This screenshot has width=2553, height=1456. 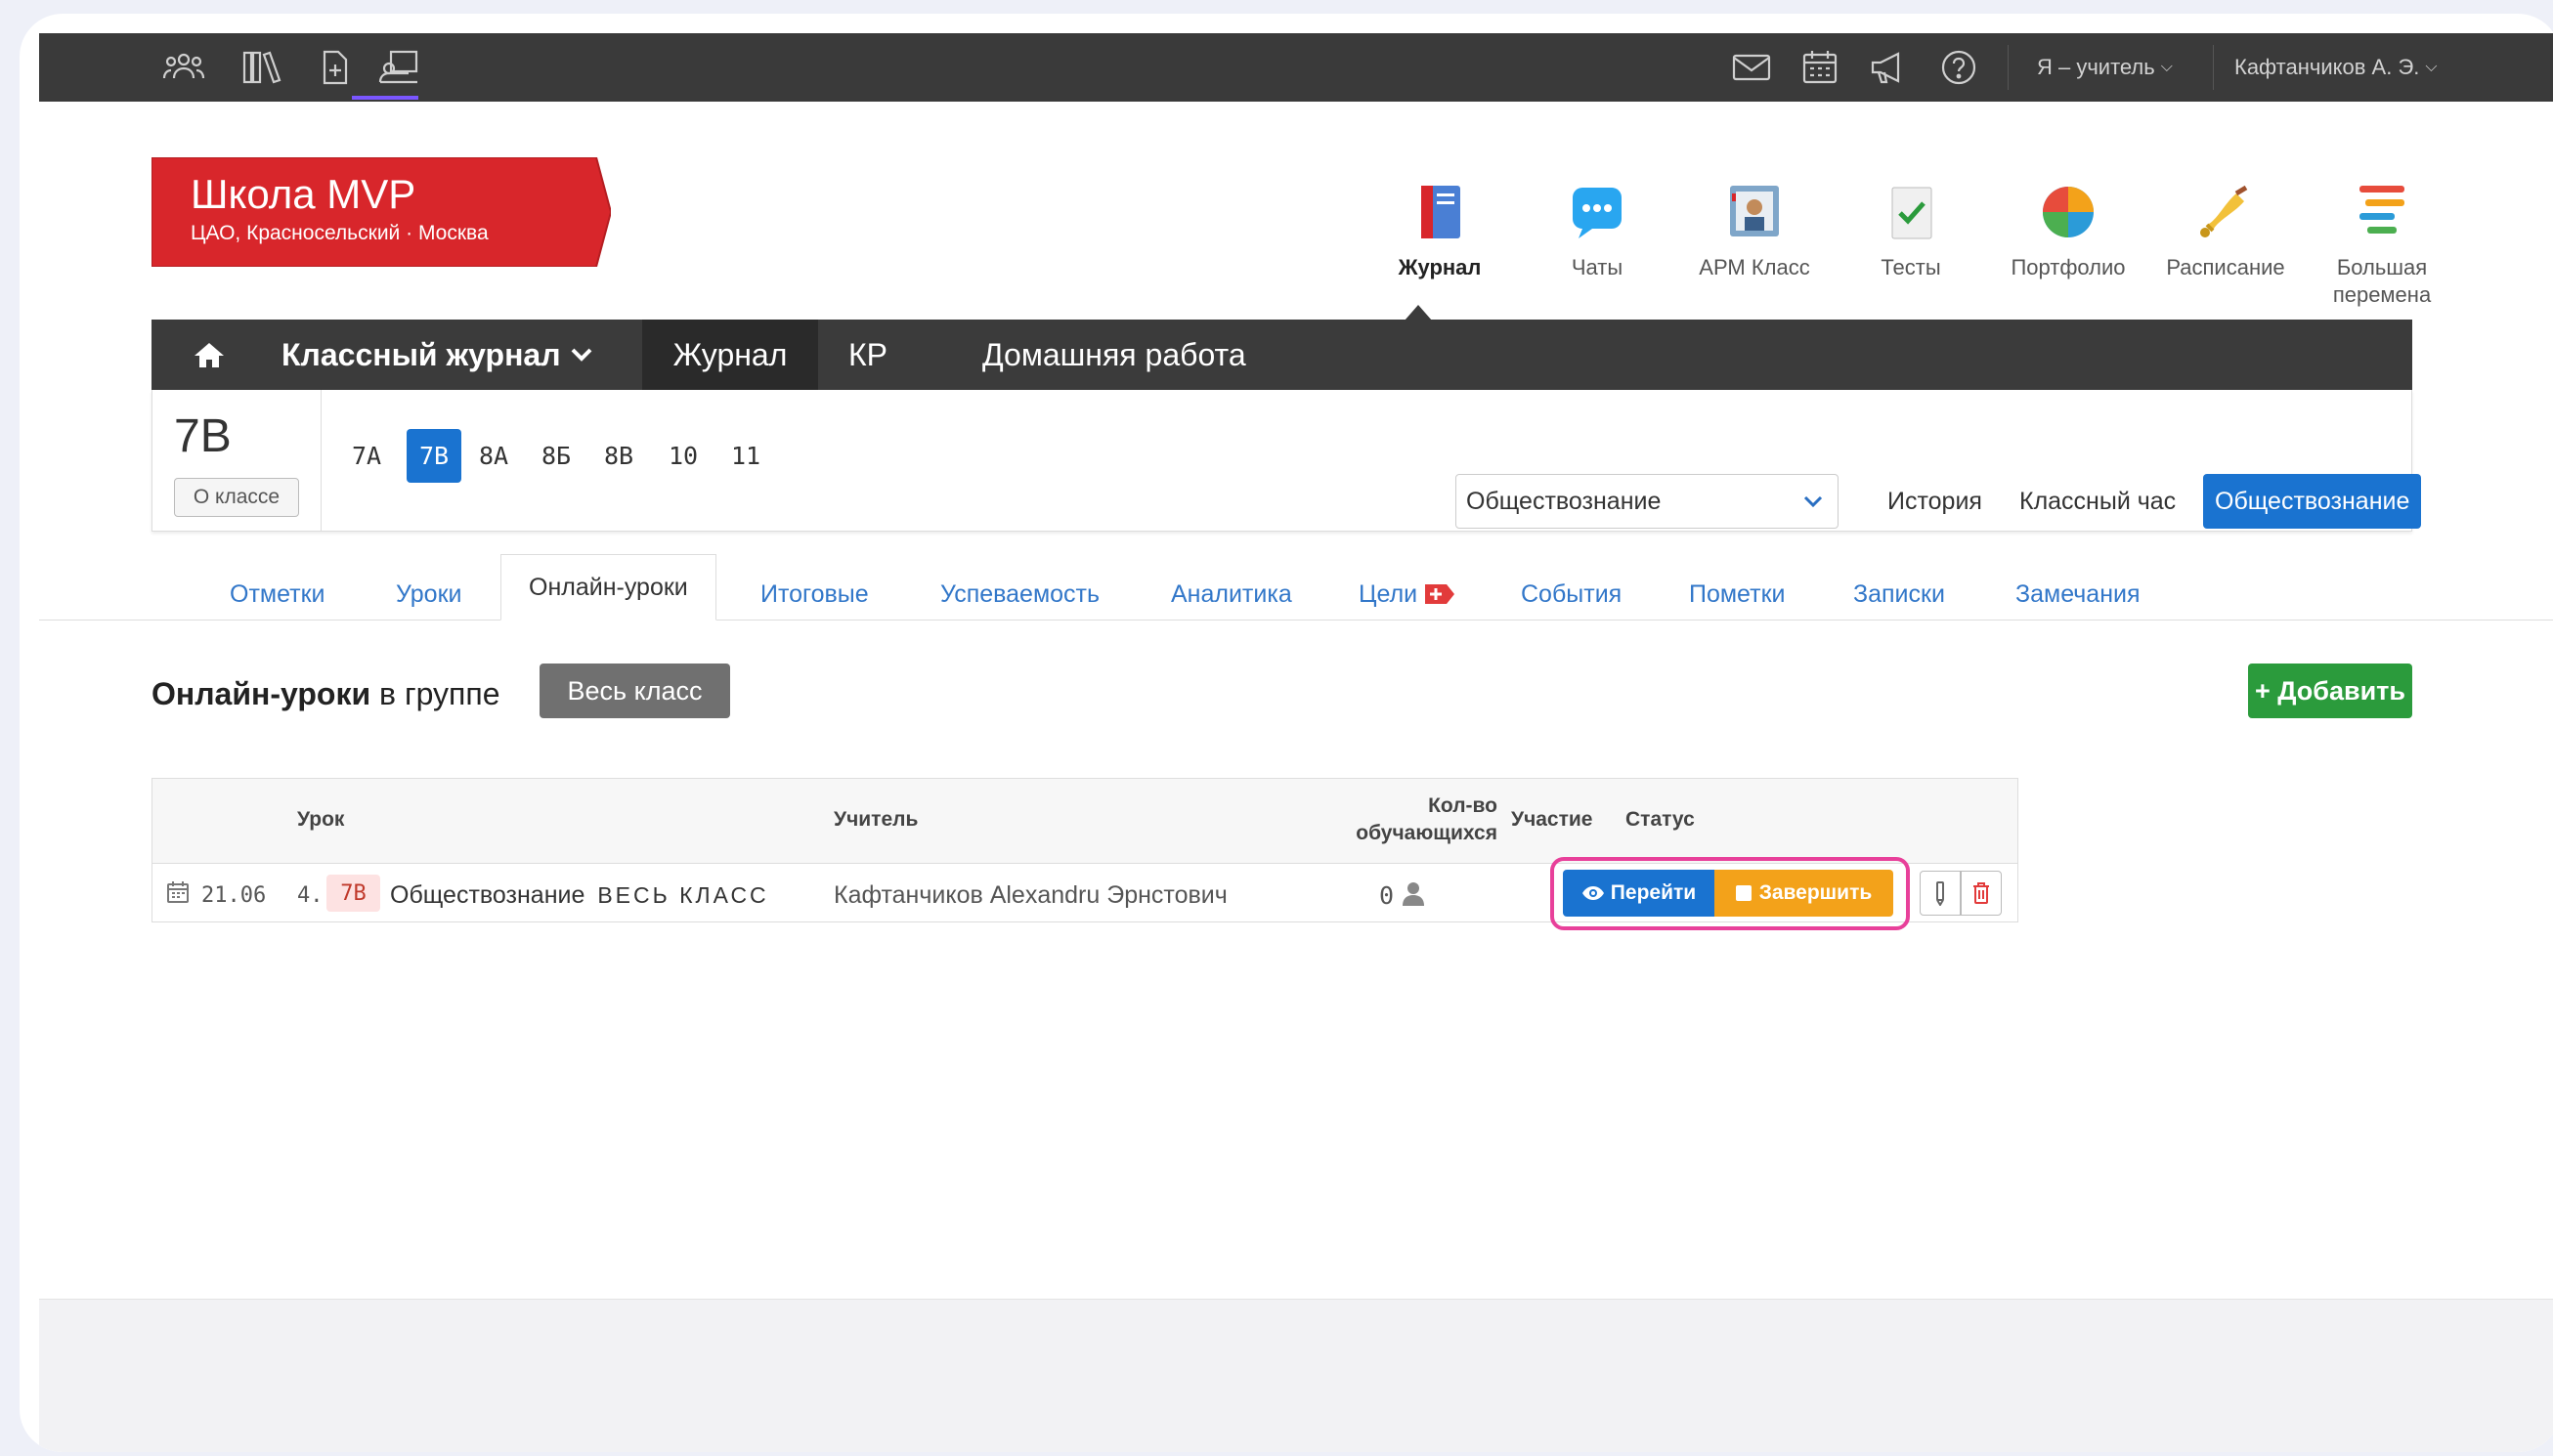 I want to click on app-label: Портфолио, so click(x=2068, y=267).